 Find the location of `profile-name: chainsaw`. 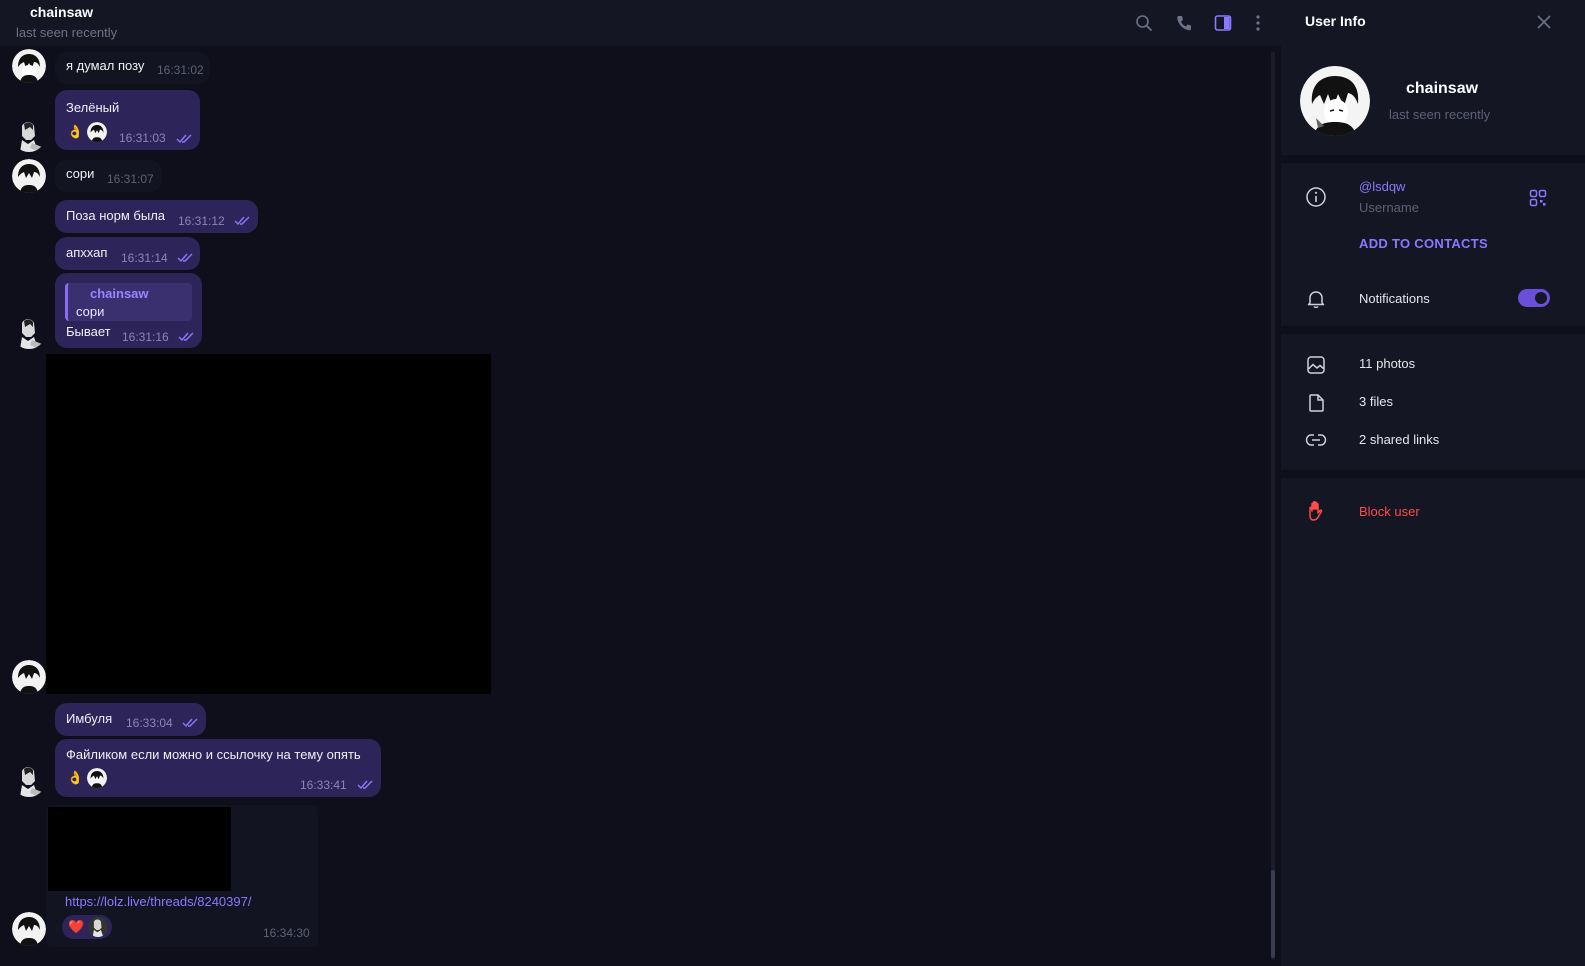

profile-name: chainsaw is located at coordinates (1442, 88).